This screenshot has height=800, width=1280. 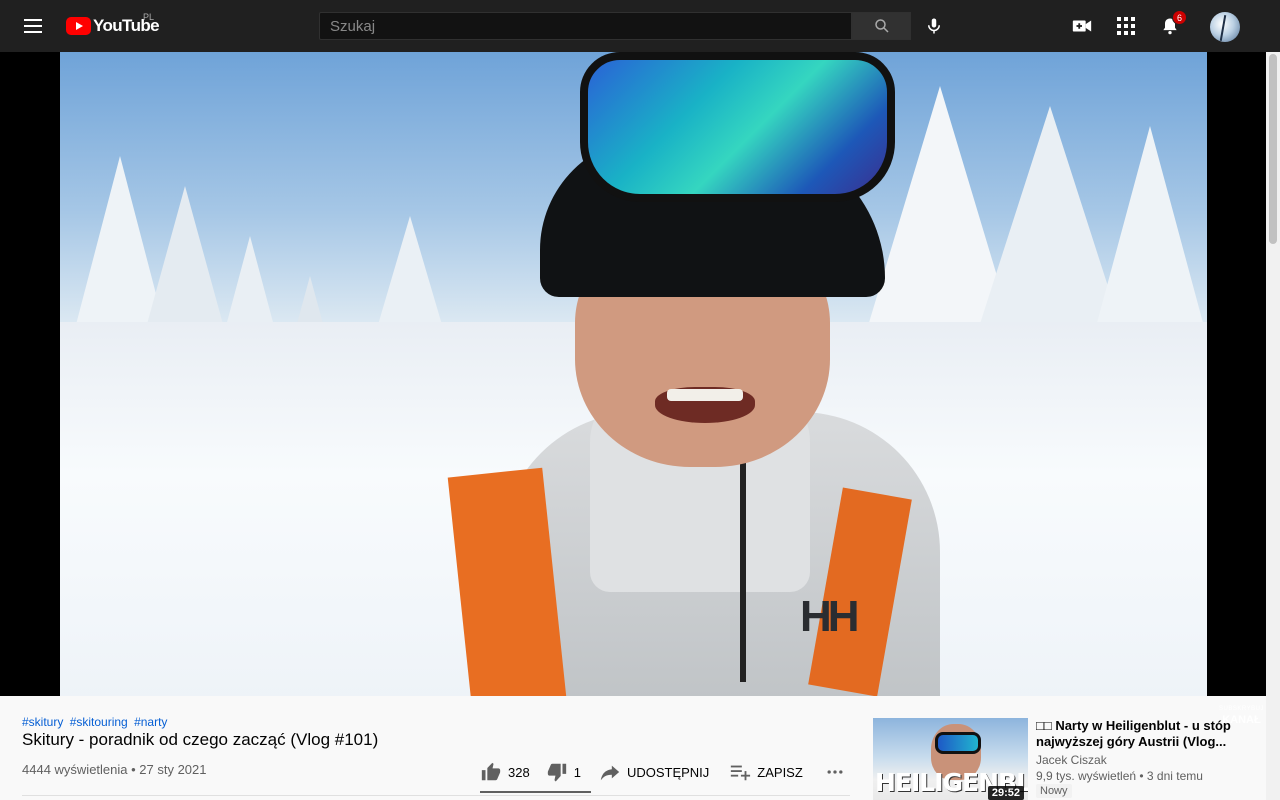 I want to click on create-button, so click(x=1082, y=26).